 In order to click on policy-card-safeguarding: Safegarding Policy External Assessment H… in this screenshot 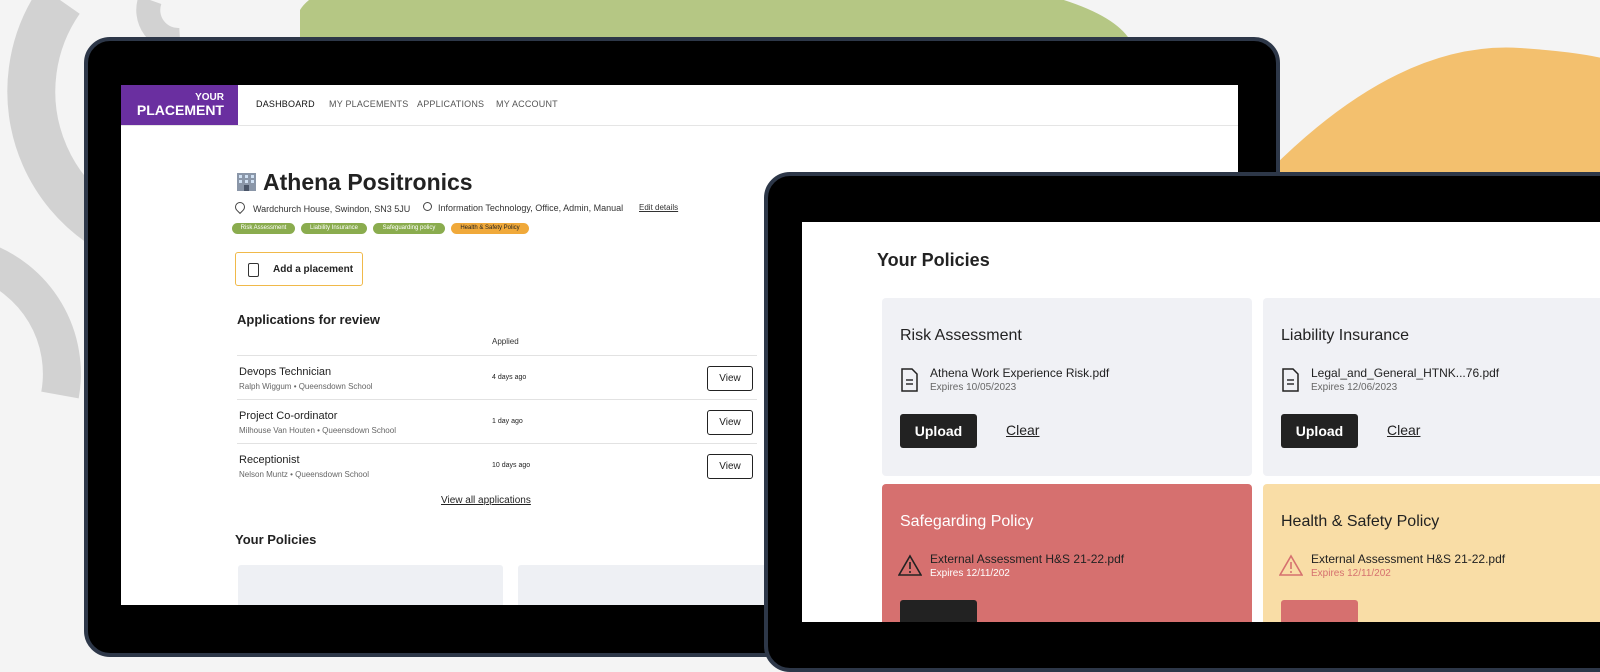, I will do `click(1067, 553)`.